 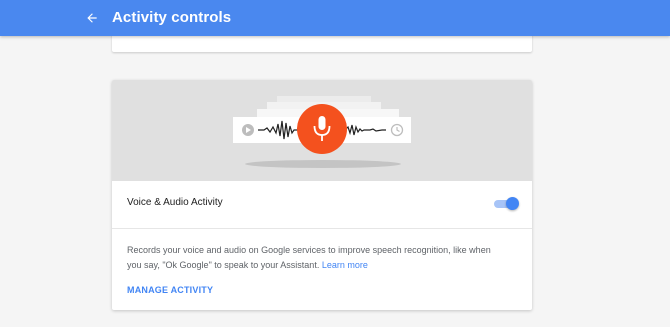 What do you see at coordinates (248, 130) in the screenshot?
I see `play-icon` at bounding box center [248, 130].